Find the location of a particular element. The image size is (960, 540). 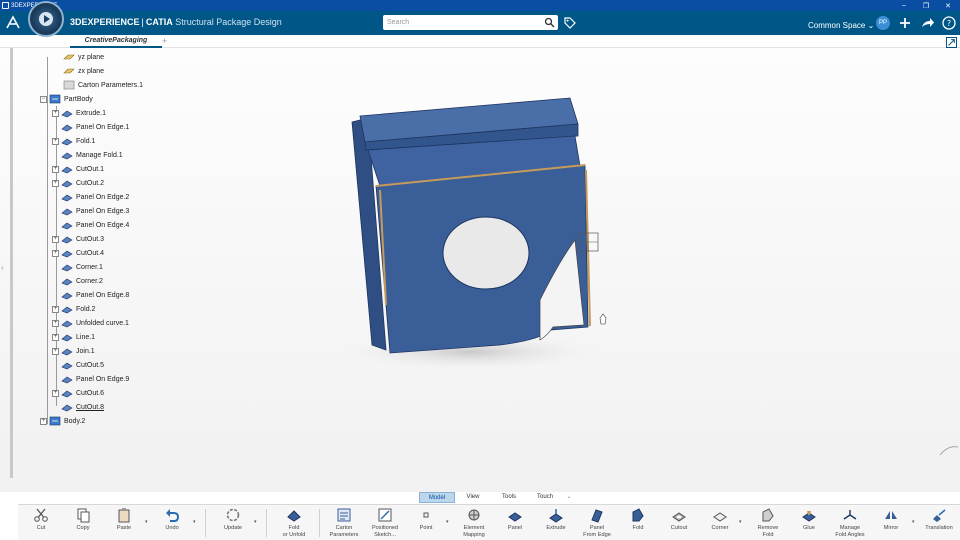

share-icon is located at coordinates (927, 23).